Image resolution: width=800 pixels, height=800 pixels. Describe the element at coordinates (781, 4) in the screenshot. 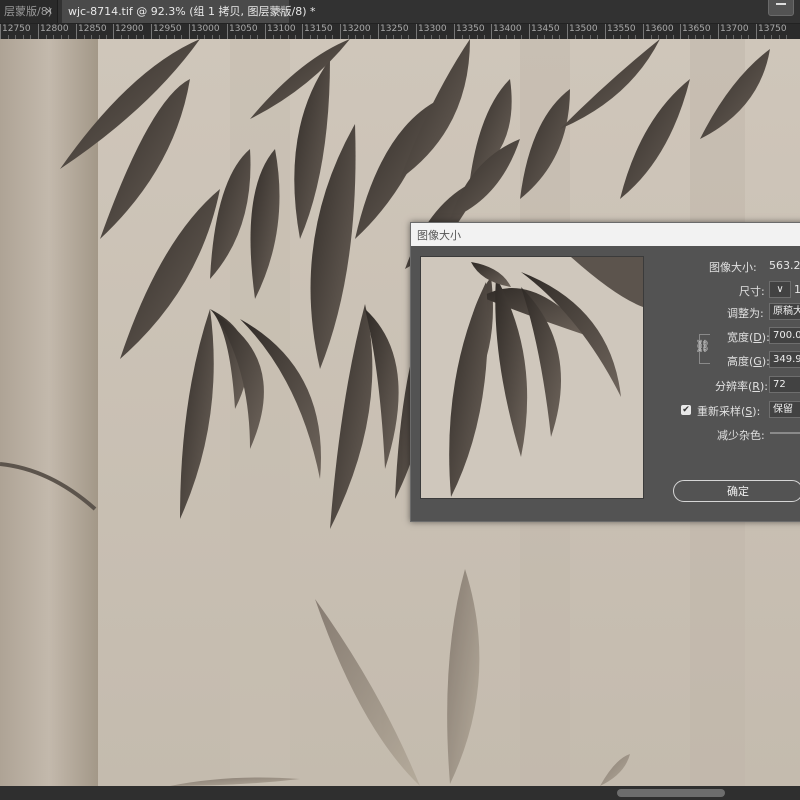

I see `minus-icon` at that location.